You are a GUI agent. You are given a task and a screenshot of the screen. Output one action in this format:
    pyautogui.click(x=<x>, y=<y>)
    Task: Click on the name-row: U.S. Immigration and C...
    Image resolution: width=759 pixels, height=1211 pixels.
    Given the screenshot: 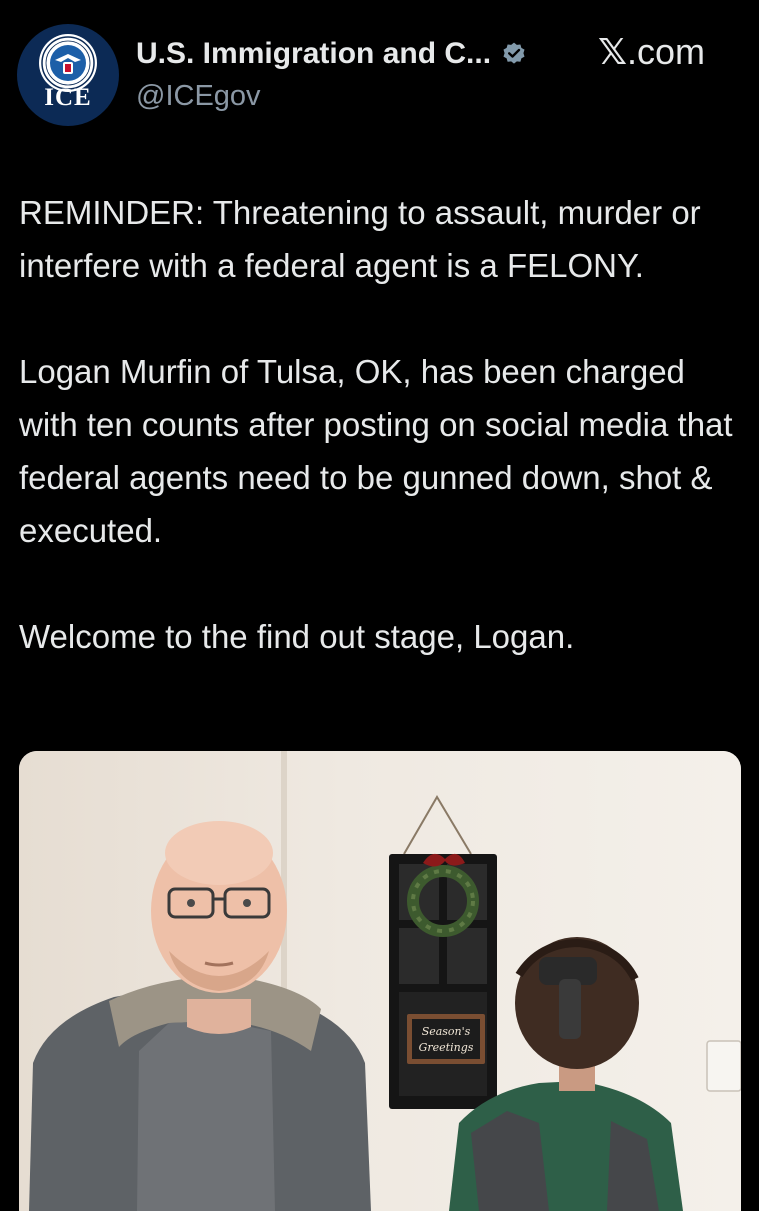 What is the action you would take?
    pyautogui.click(x=331, y=54)
    